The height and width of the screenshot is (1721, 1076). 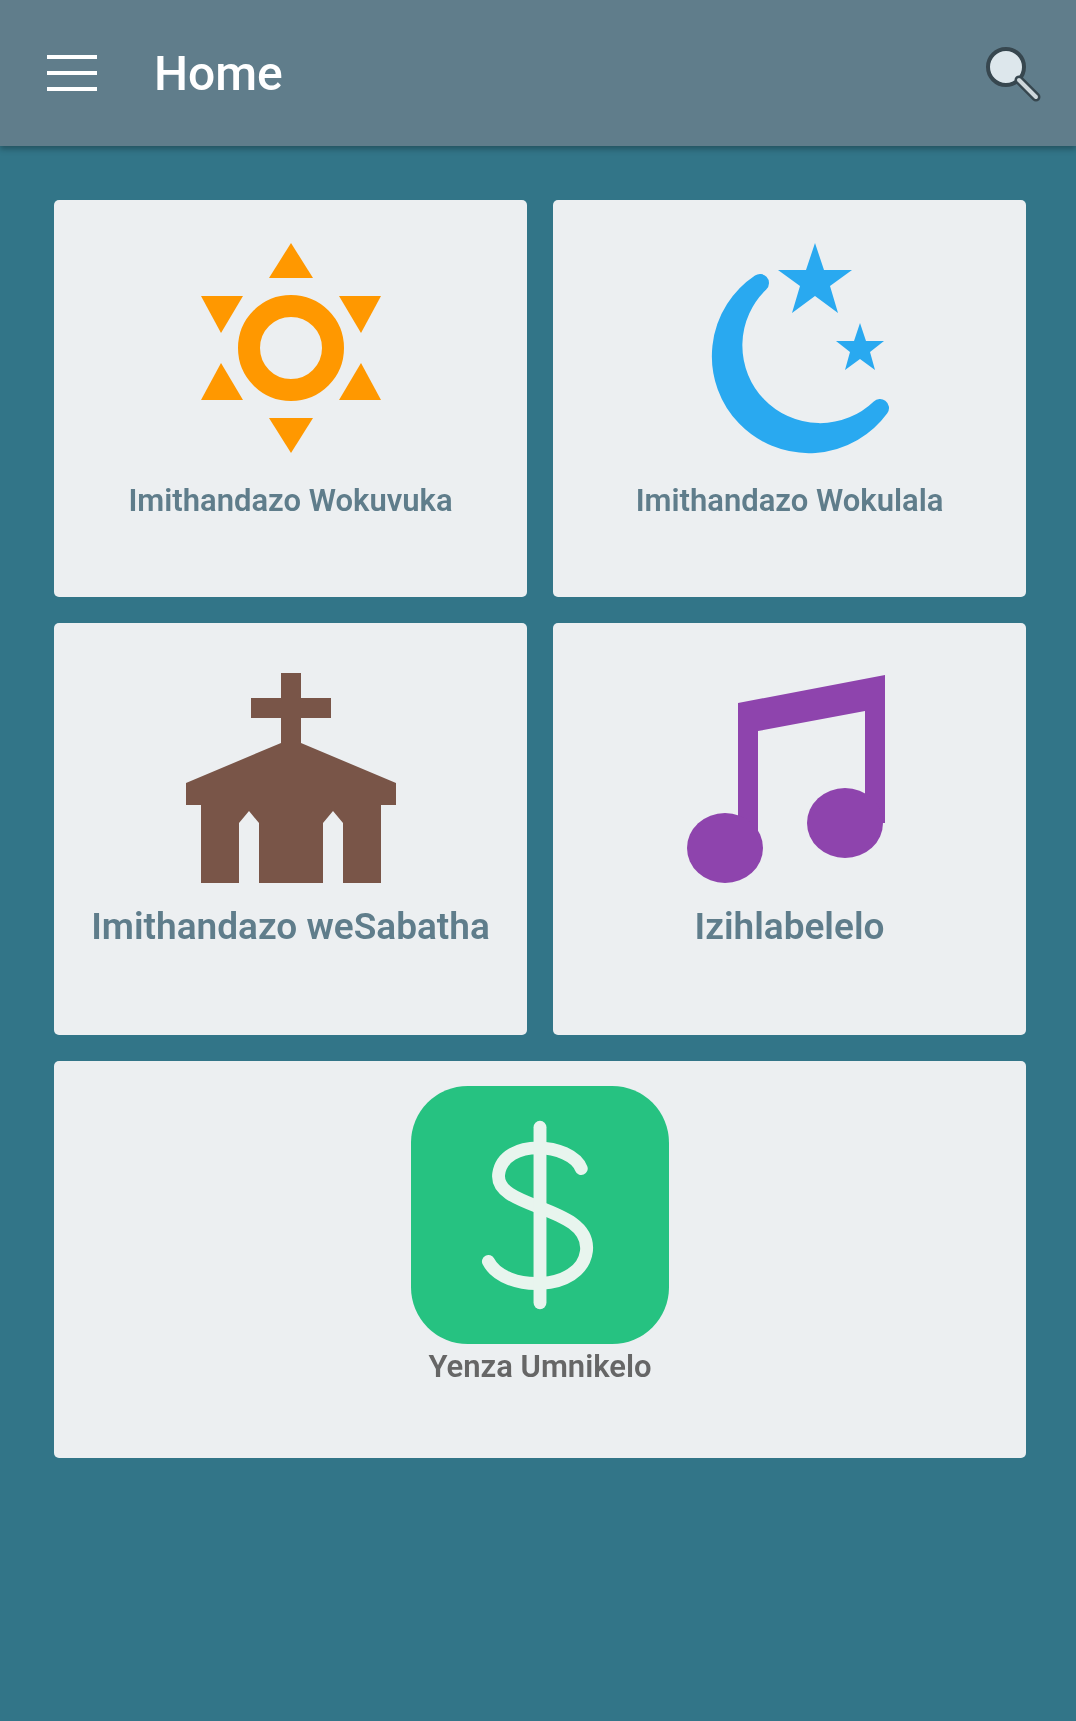 I want to click on tile-label: Izihlabelelo, so click(x=789, y=926).